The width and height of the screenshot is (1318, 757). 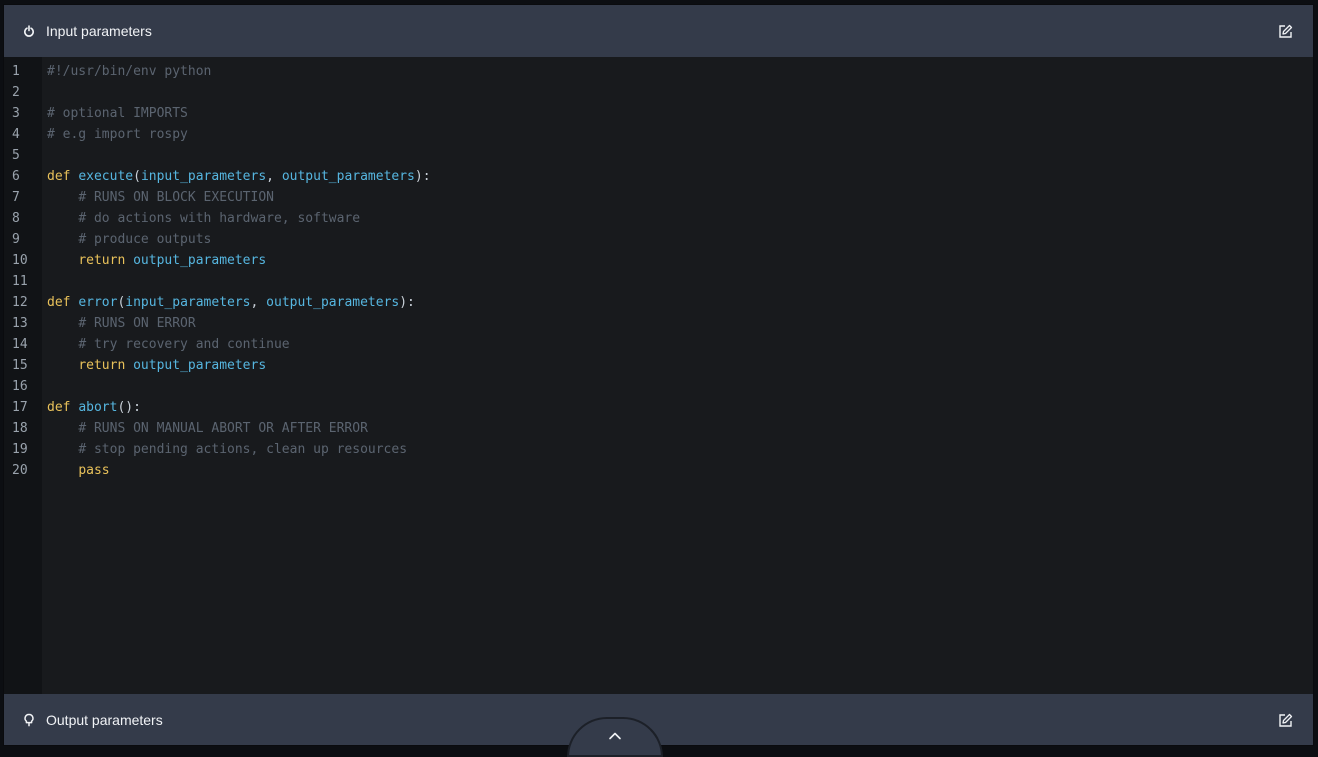 What do you see at coordinates (137, 176) in the screenshot?
I see `code-token-punct: (` at bounding box center [137, 176].